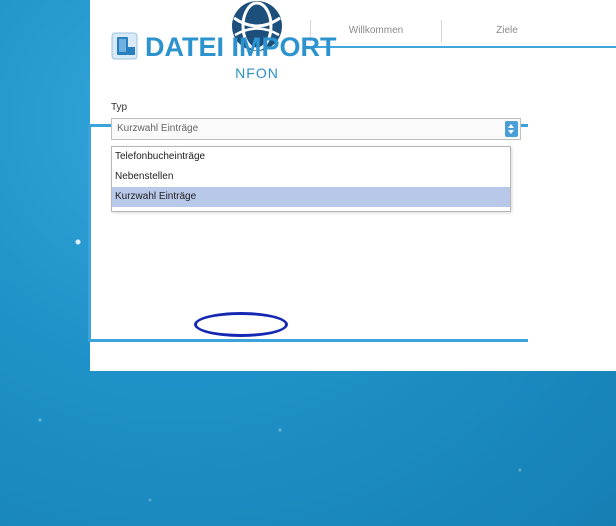 Image resolution: width=616 pixels, height=526 pixels. Describe the element at coordinates (311, 157) in the screenshot. I see `option-telefonbucheintraege: Telefonbucheinträge` at that location.